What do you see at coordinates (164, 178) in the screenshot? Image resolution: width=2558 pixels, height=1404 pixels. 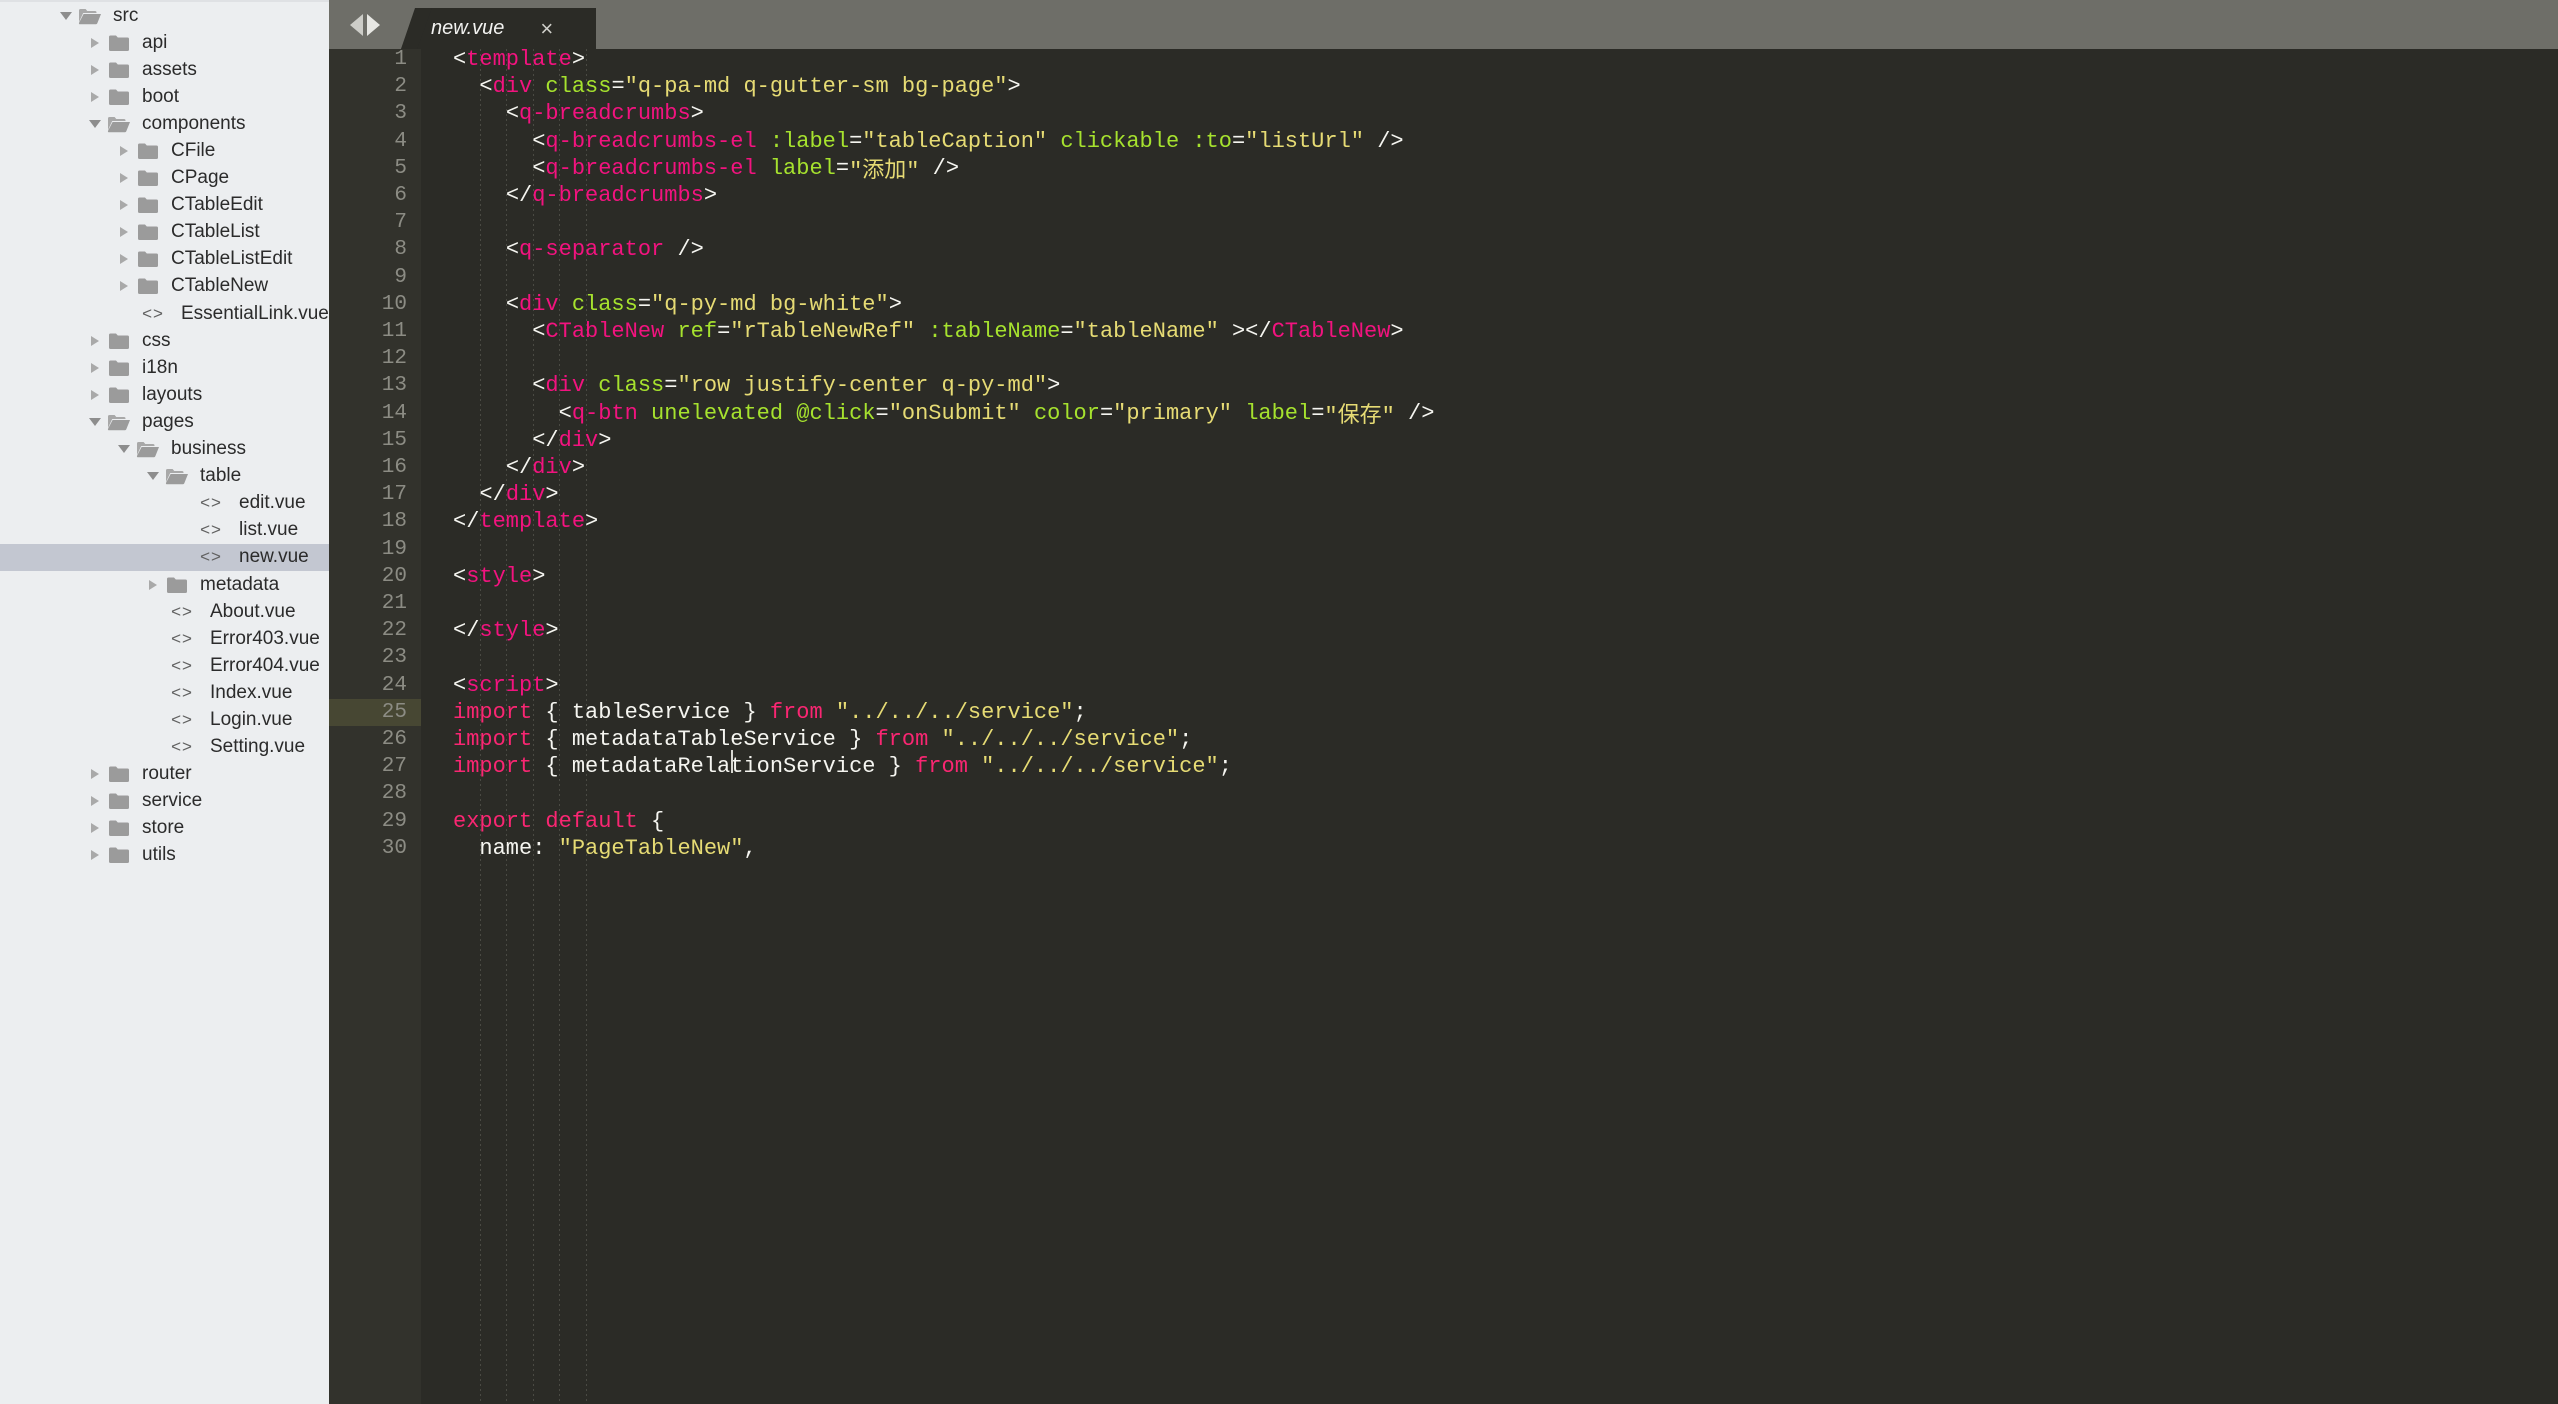 I see `file-tree-folder: CPage` at bounding box center [164, 178].